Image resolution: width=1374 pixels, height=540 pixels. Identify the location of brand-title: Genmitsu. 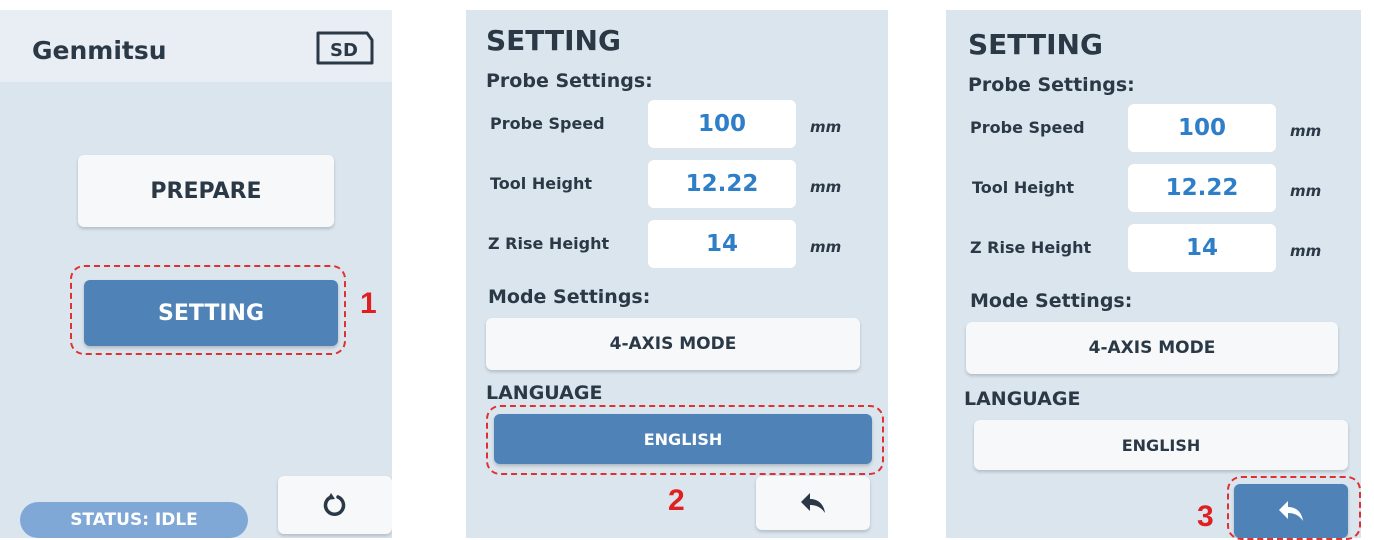
(99, 50).